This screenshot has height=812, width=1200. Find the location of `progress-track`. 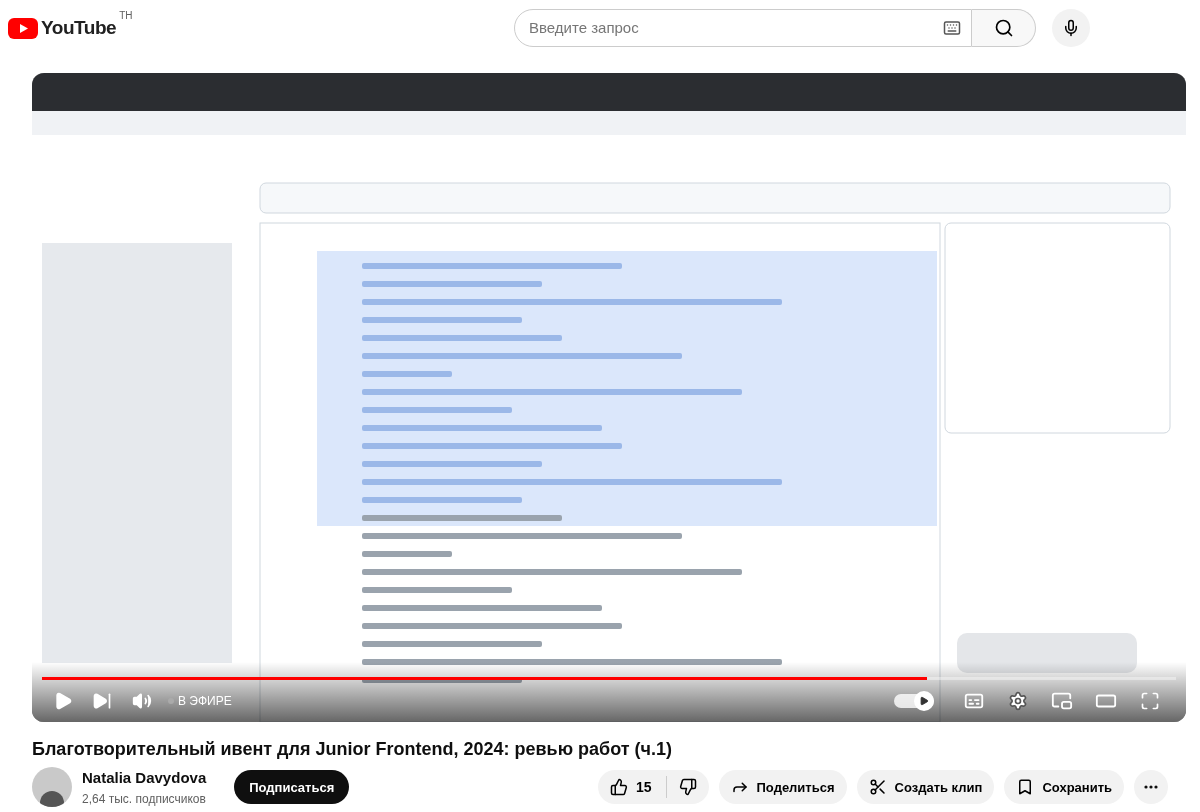

progress-track is located at coordinates (609, 678).